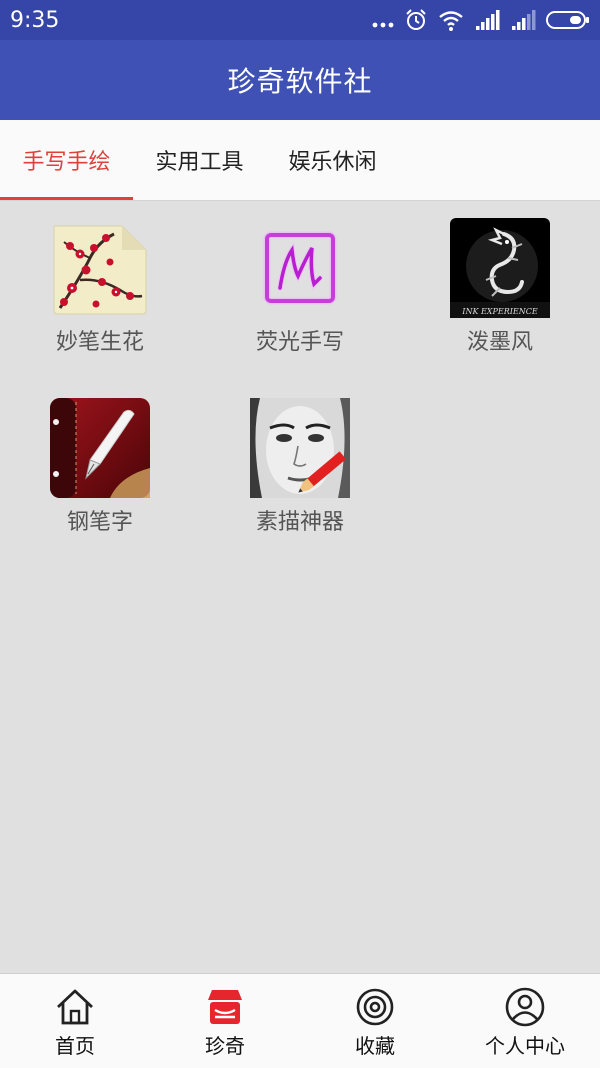 This screenshot has height=1068, width=600. What do you see at coordinates (416, 19) in the screenshot?
I see `alarm-icon` at bounding box center [416, 19].